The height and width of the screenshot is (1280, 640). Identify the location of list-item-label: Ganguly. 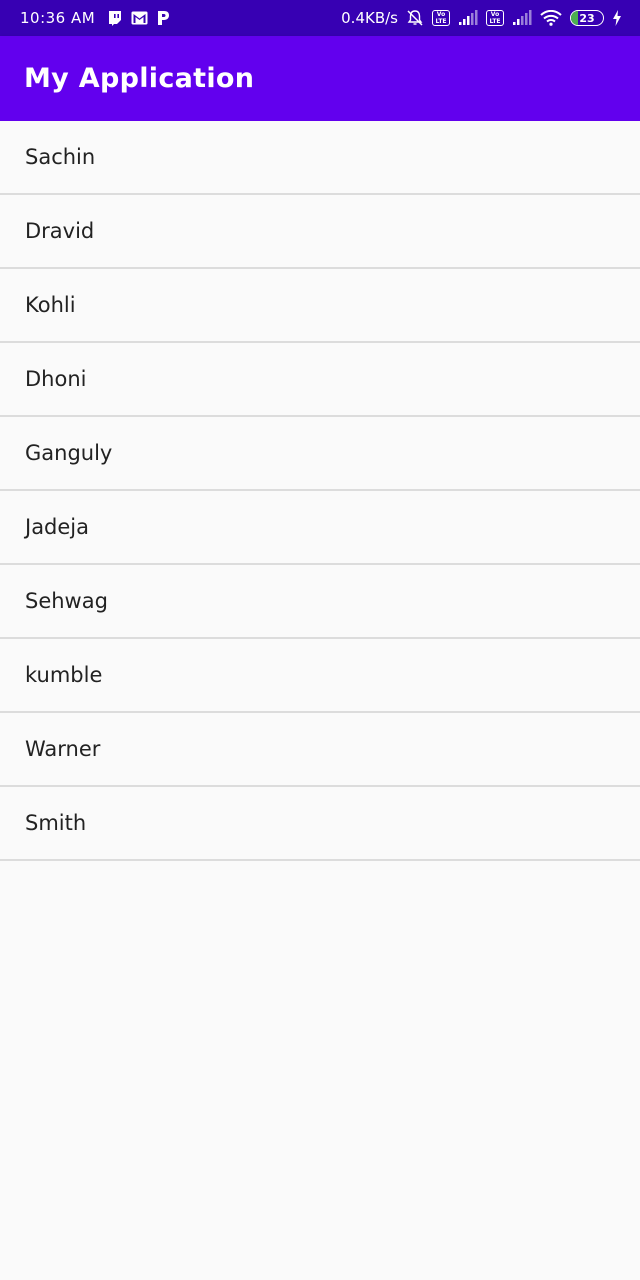
(69, 453).